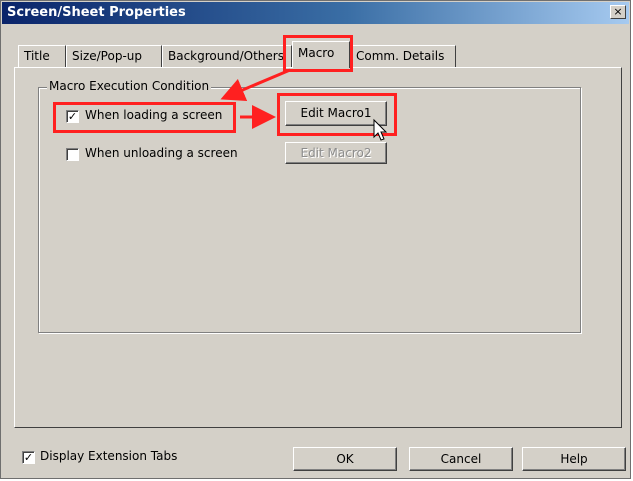 The width and height of the screenshot is (633, 481). Describe the element at coordinates (304, 104) in the screenshot. I see `annotation-overlay` at that location.